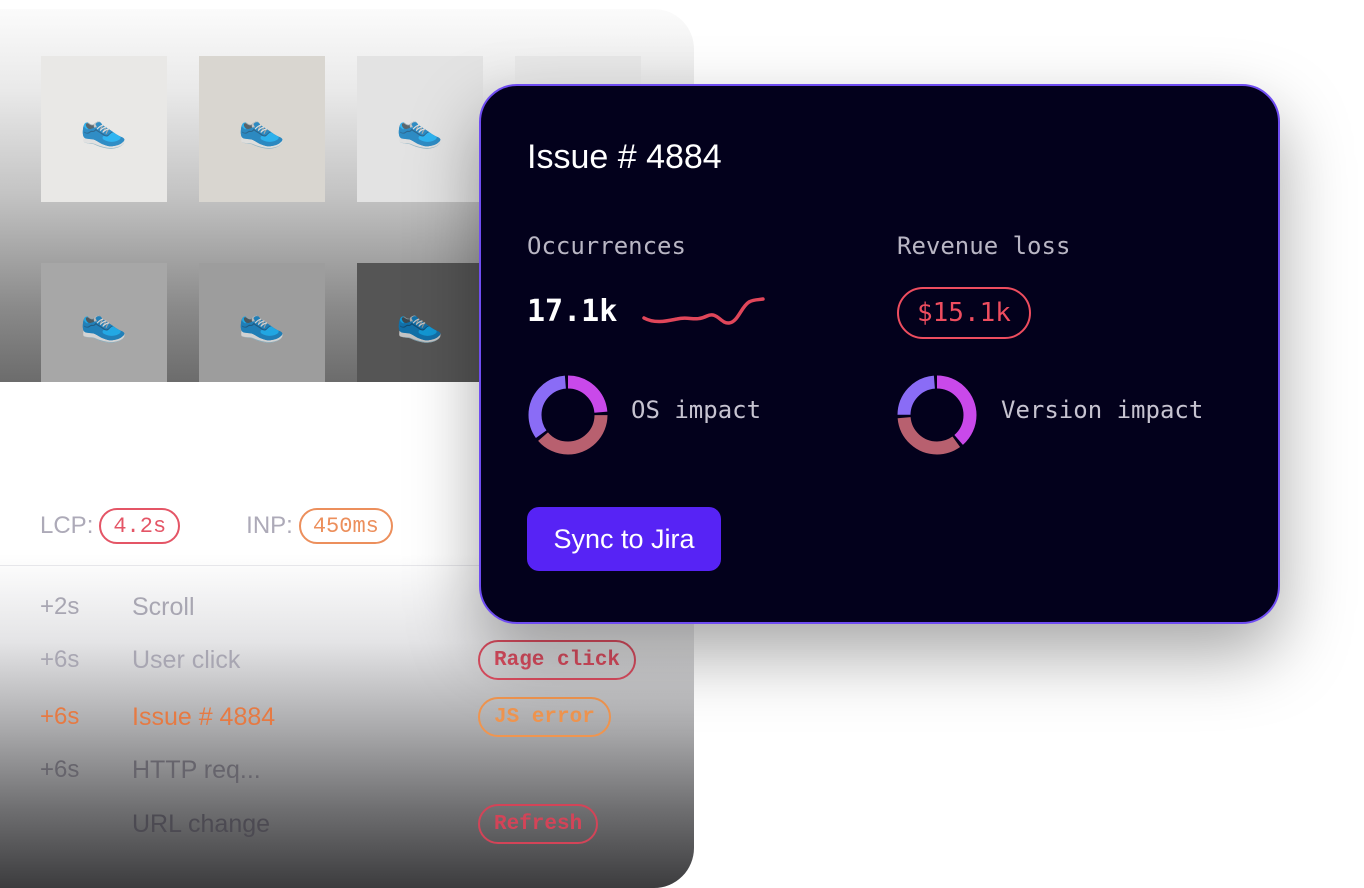  Describe the element at coordinates (186, 660) in the screenshot. I see `event-name: User click` at that location.